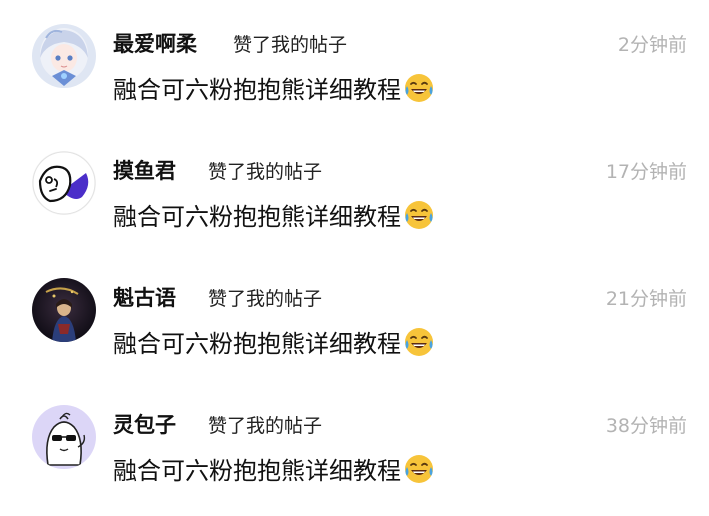 The height and width of the screenshot is (516, 709). What do you see at coordinates (144, 297) in the screenshot?
I see `user-name: 魁古语` at bounding box center [144, 297].